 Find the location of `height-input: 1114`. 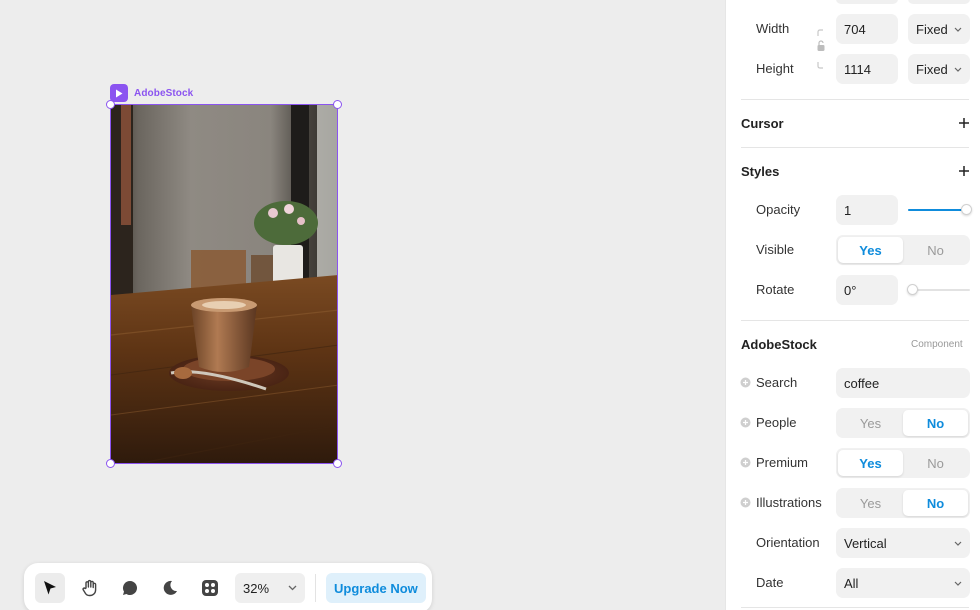

height-input: 1114 is located at coordinates (867, 69).